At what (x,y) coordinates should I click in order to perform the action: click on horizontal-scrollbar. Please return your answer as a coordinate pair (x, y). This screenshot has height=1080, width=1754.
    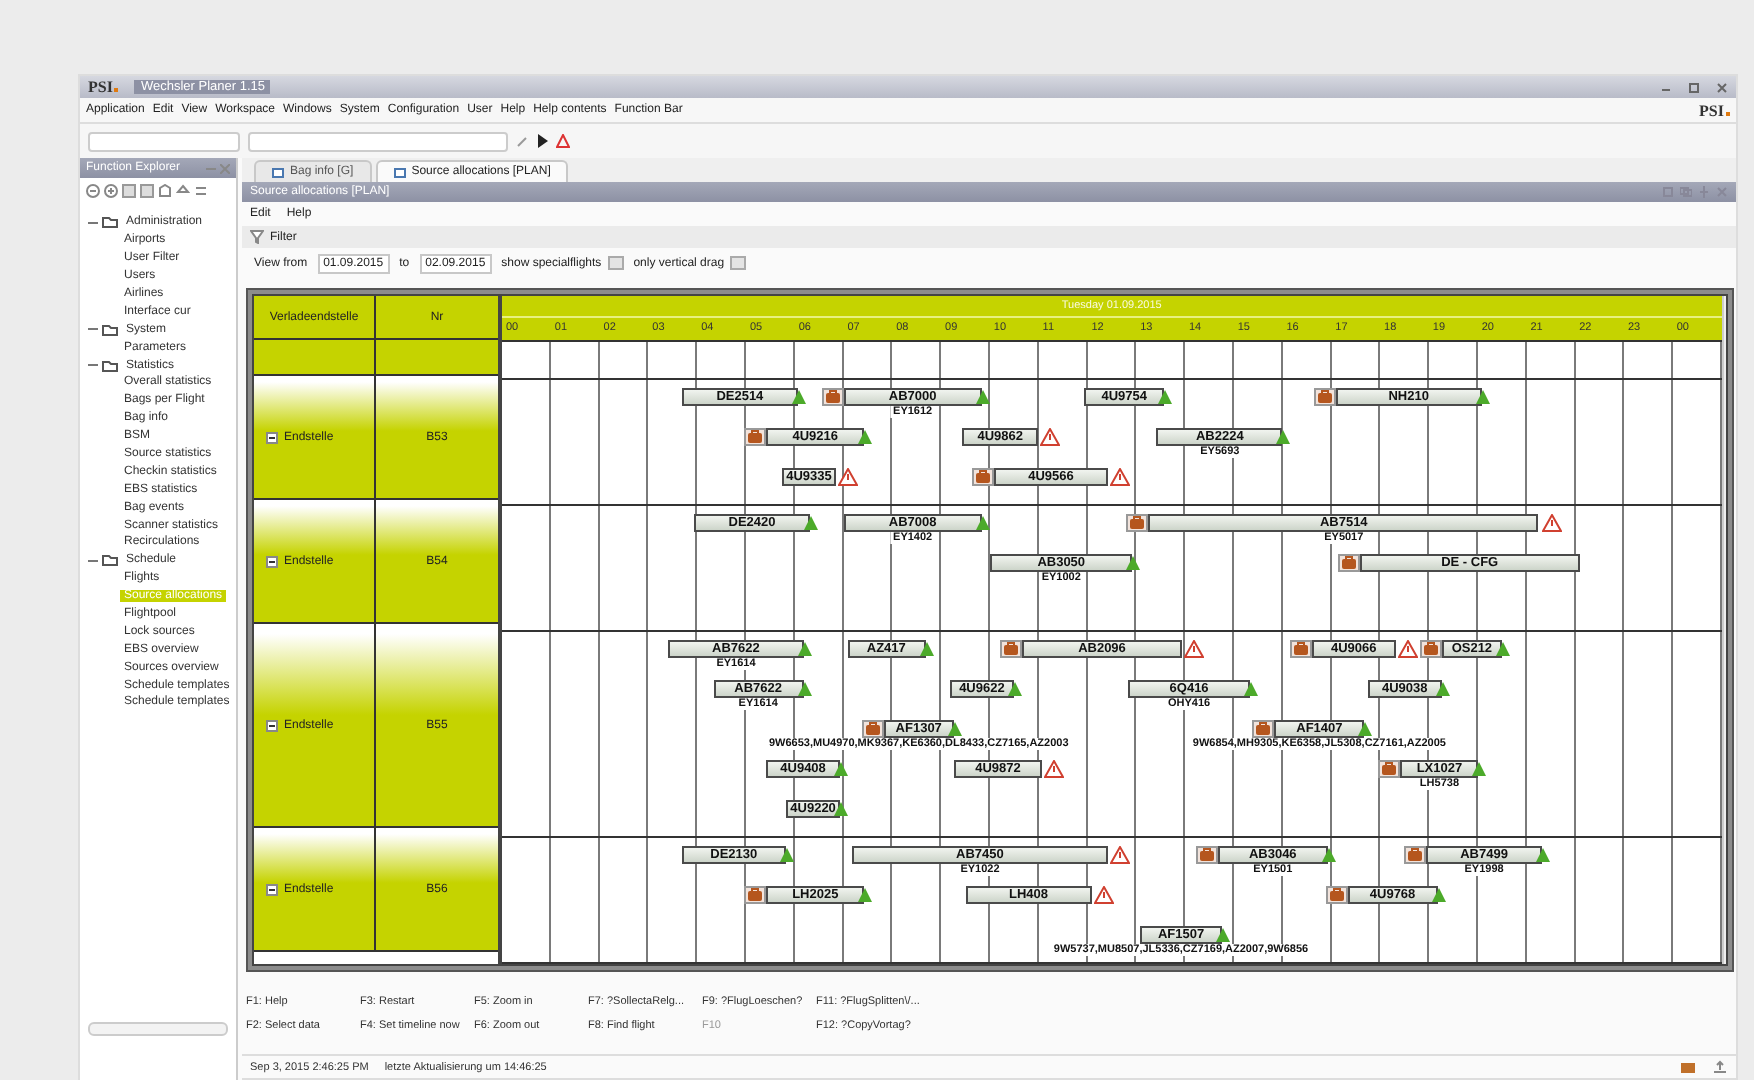
    Looking at the image, I should click on (158, 1029).